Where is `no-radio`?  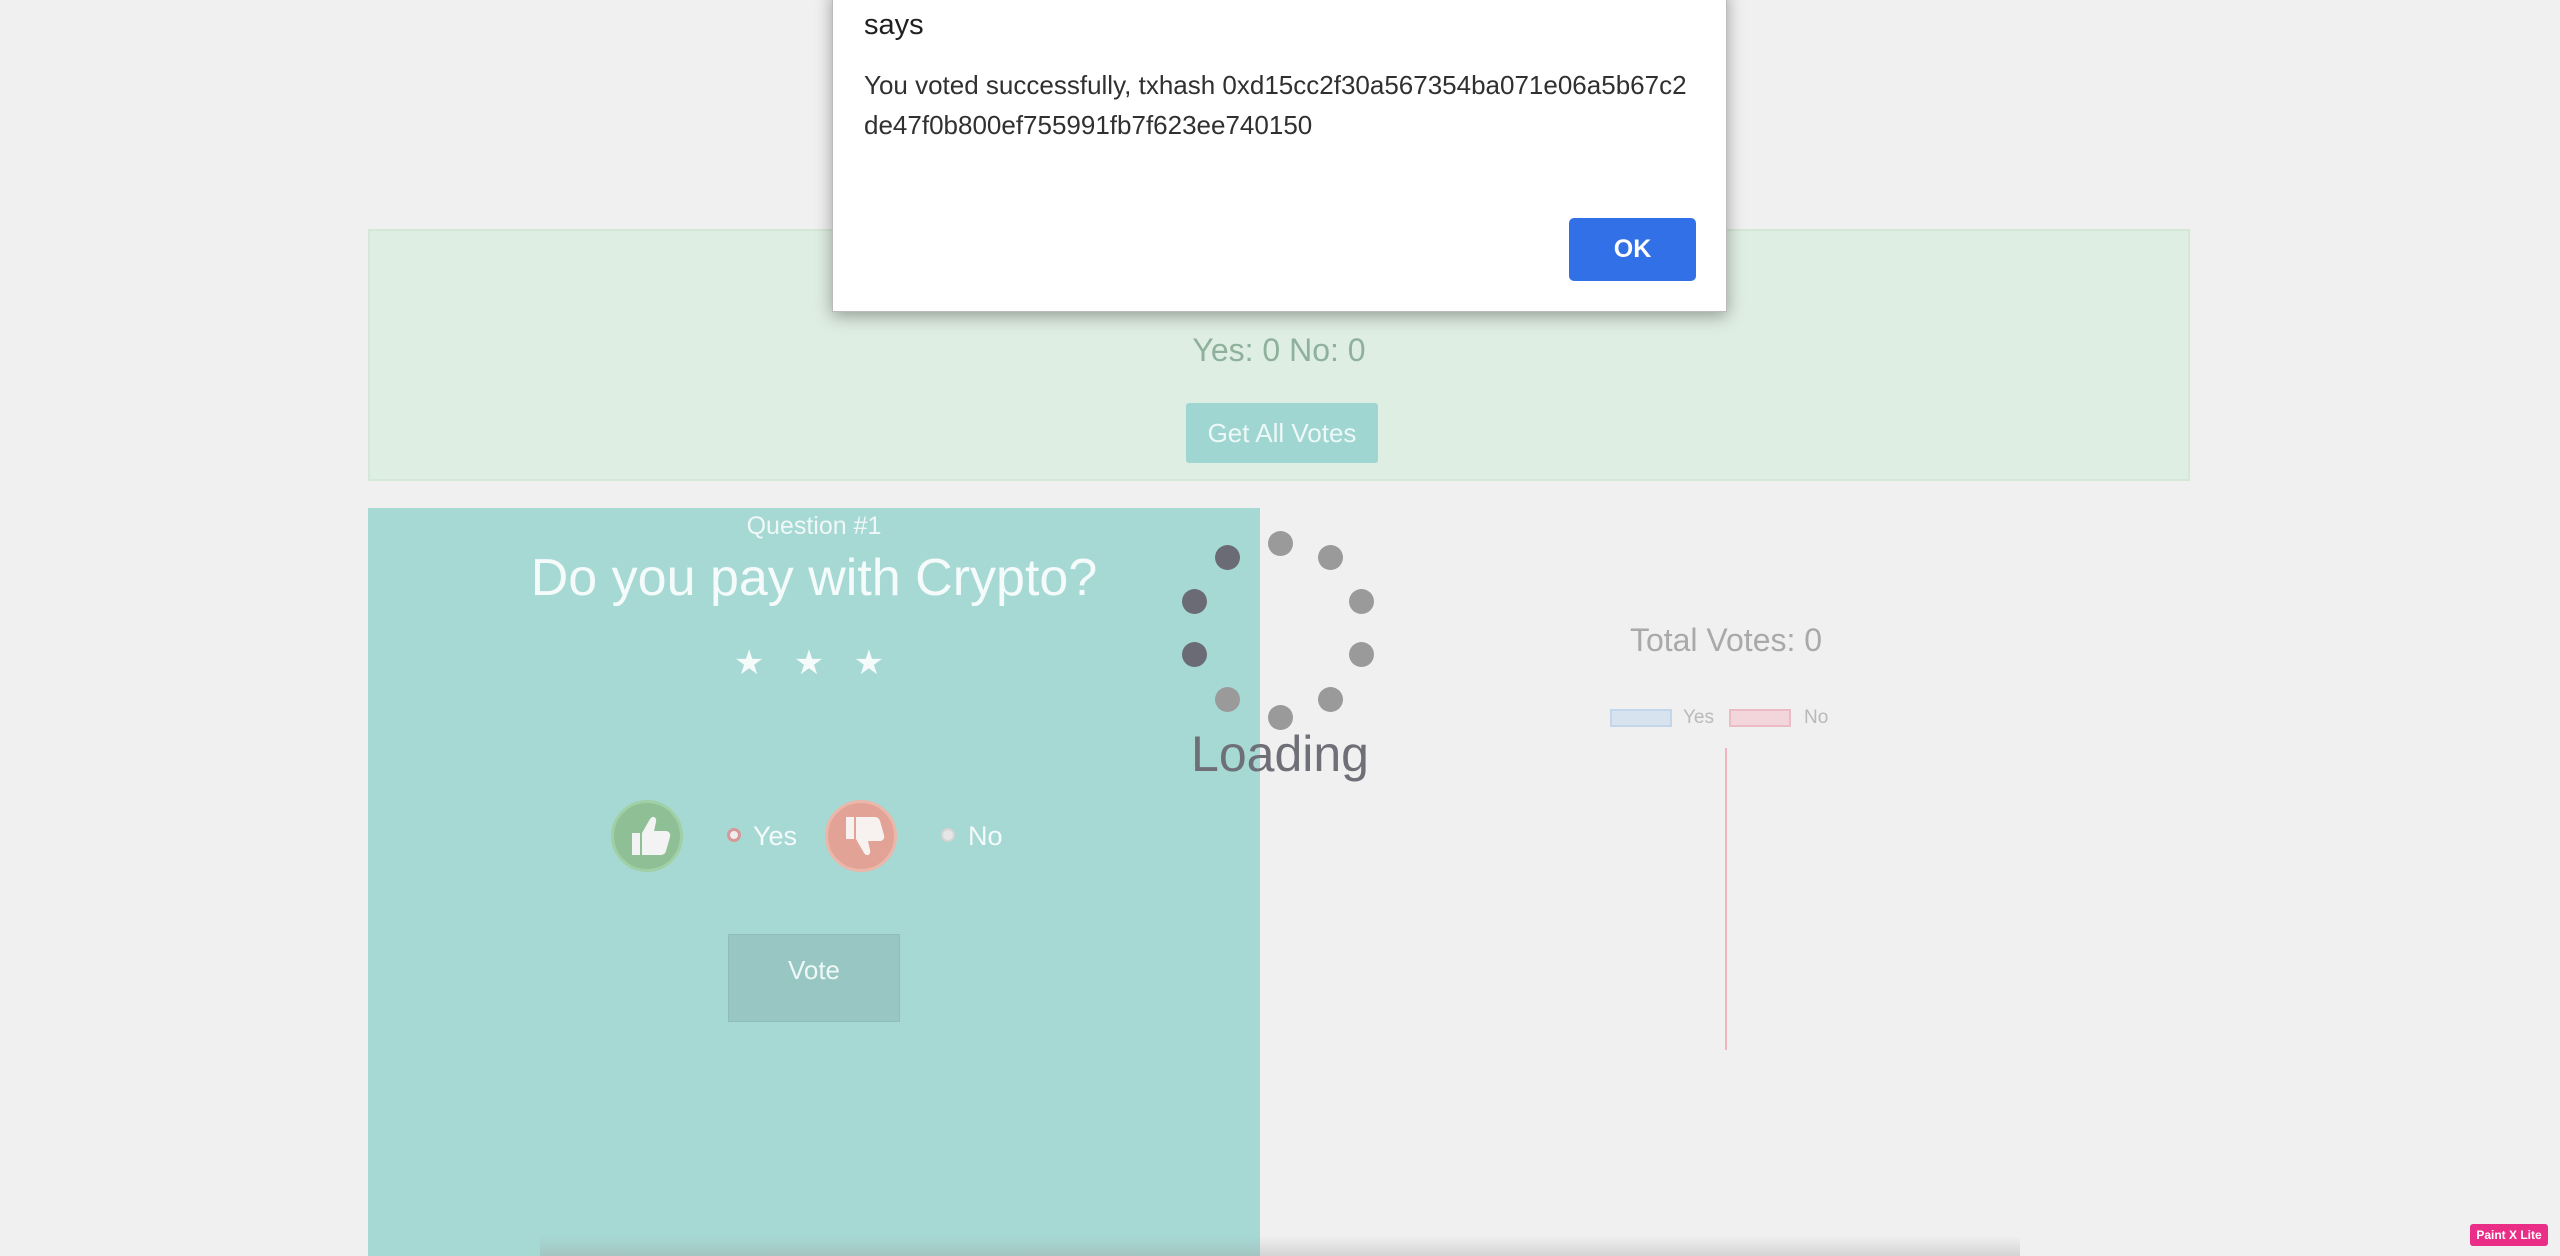 no-radio is located at coordinates (948, 835).